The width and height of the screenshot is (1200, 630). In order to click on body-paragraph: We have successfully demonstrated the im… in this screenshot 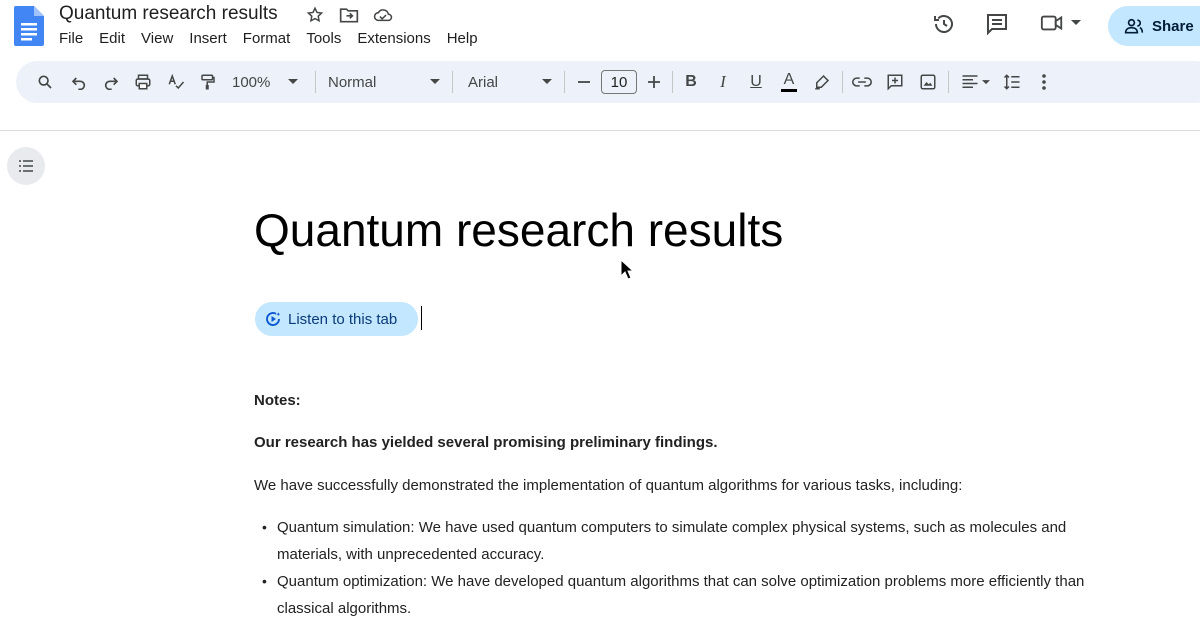, I will do `click(608, 485)`.